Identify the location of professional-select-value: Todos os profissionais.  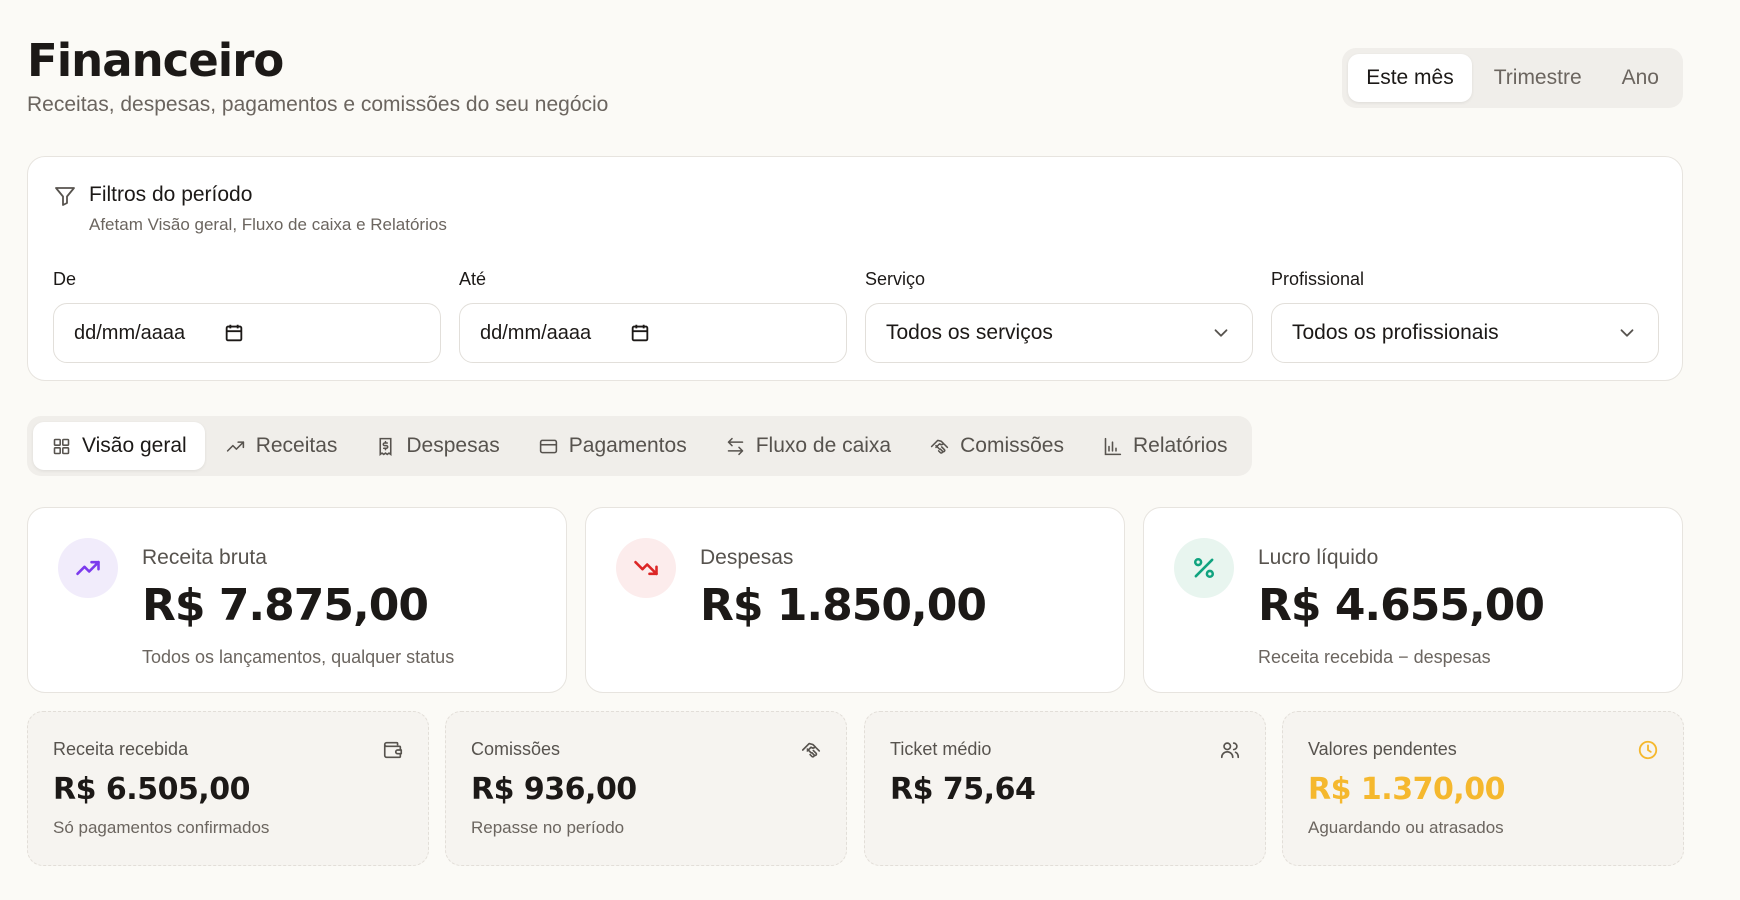
(1395, 332).